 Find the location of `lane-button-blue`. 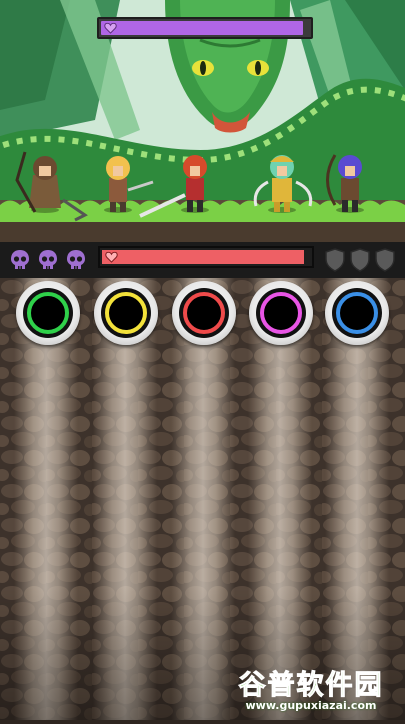

lane-button-blue is located at coordinates (357, 313).